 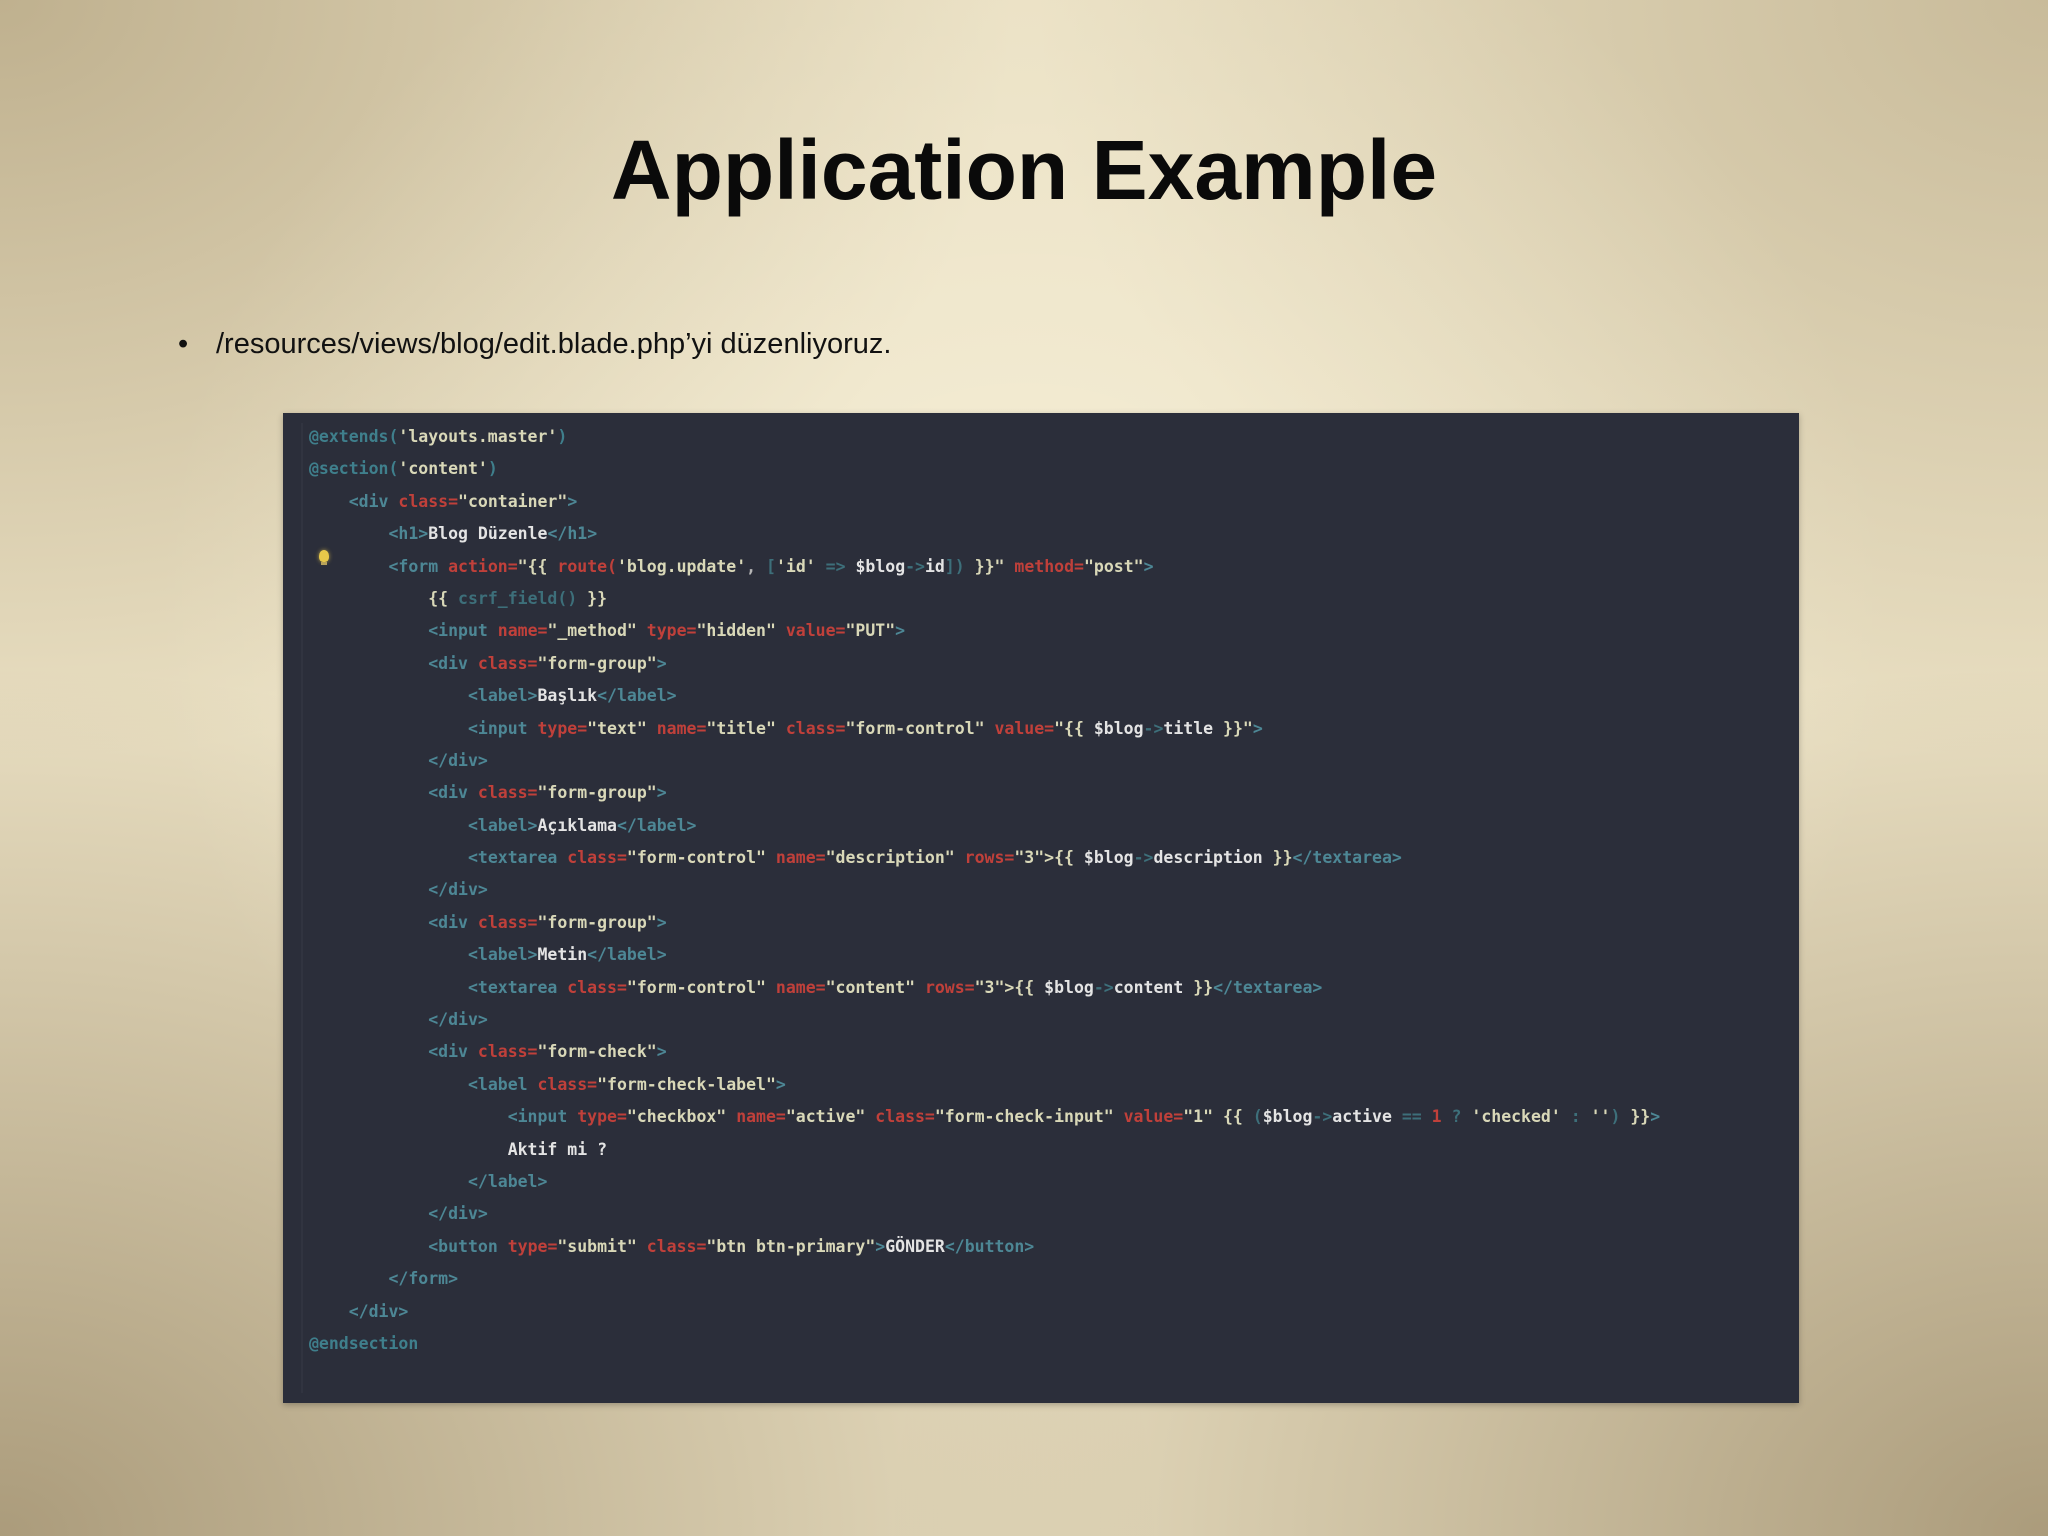 What do you see at coordinates (771, 566) in the screenshot?
I see `code-token: [` at bounding box center [771, 566].